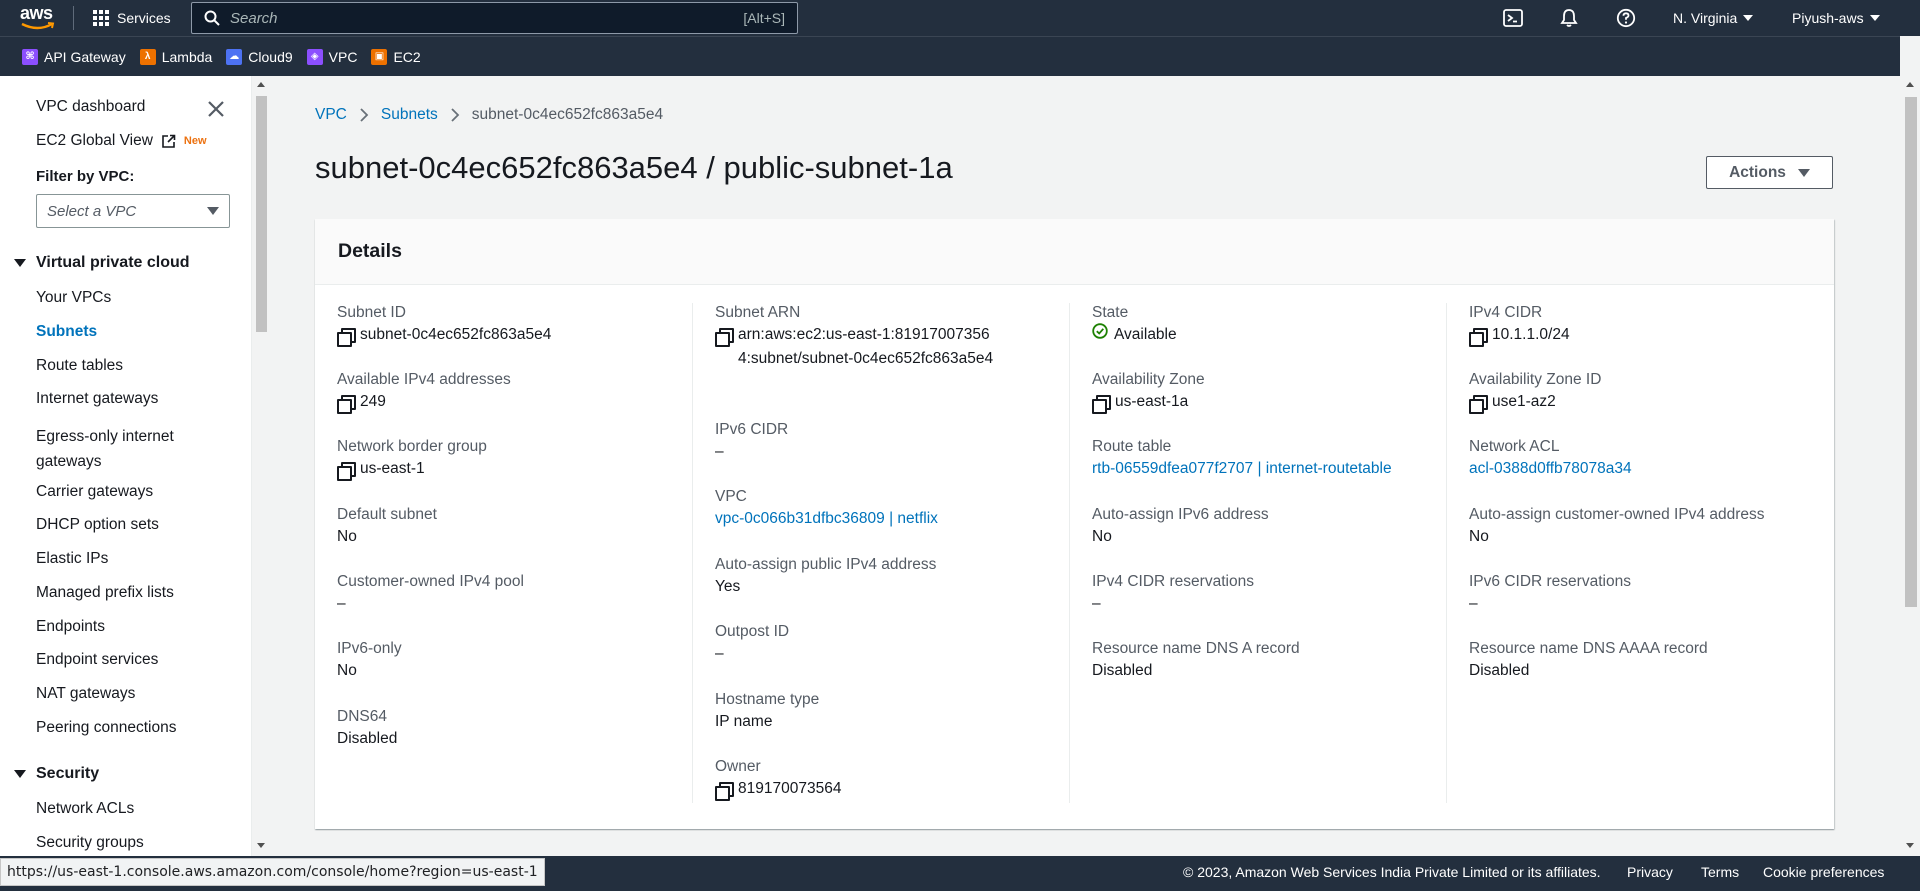 Image resolution: width=1920 pixels, height=891 pixels. I want to click on main-scrollbar, so click(1910, 466).